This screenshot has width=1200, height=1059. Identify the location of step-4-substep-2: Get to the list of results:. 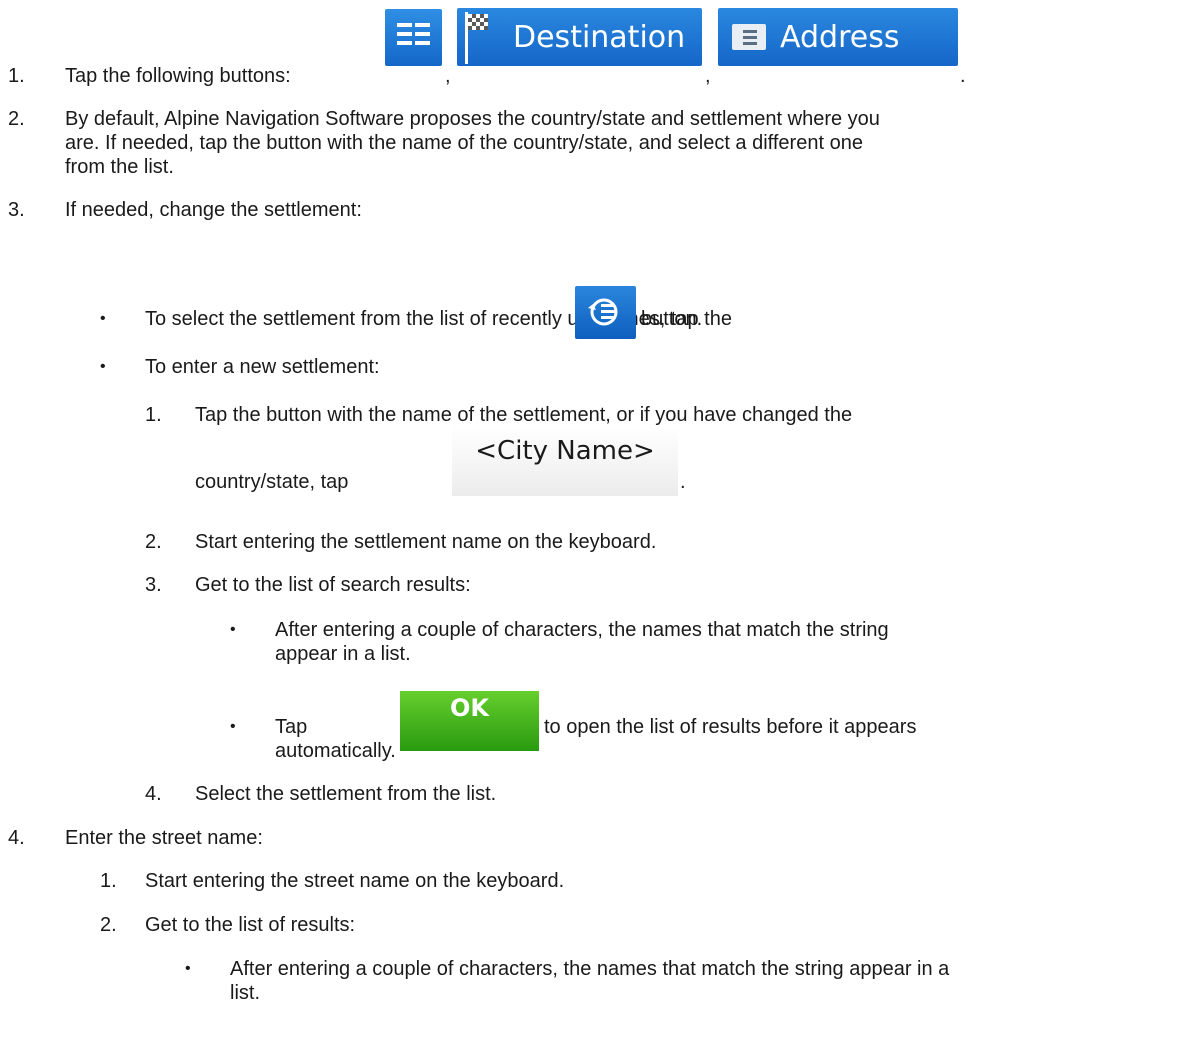
(250, 925).